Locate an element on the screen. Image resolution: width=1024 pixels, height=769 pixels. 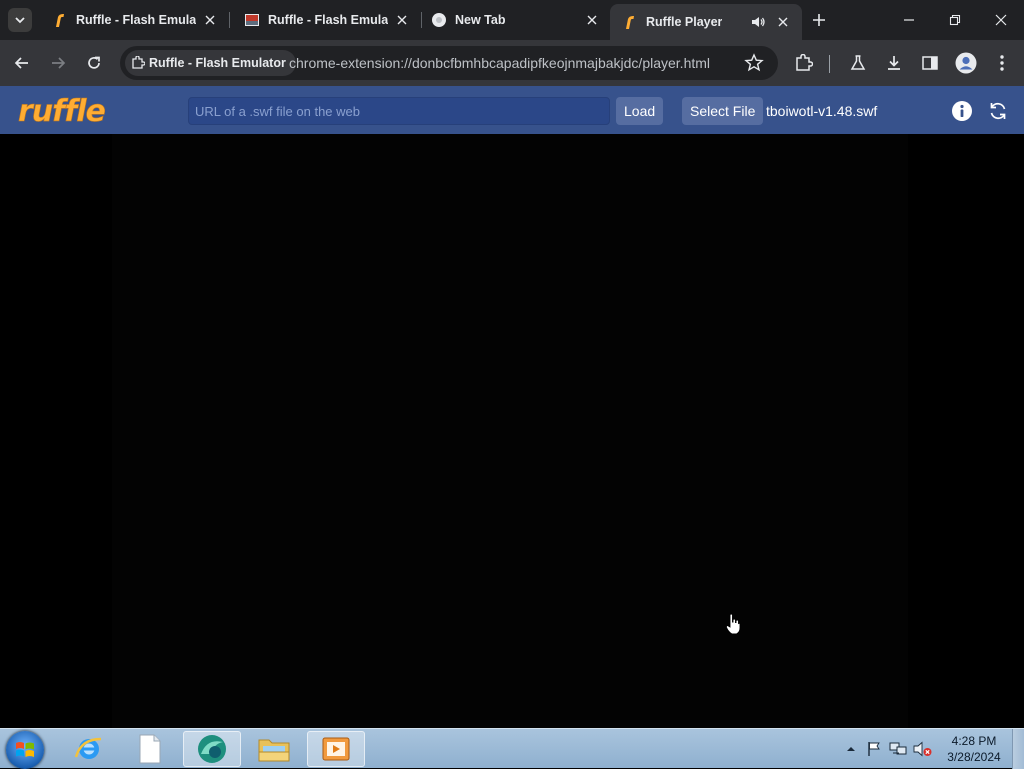
forward-arrow-icon is located at coordinates (59, 63).